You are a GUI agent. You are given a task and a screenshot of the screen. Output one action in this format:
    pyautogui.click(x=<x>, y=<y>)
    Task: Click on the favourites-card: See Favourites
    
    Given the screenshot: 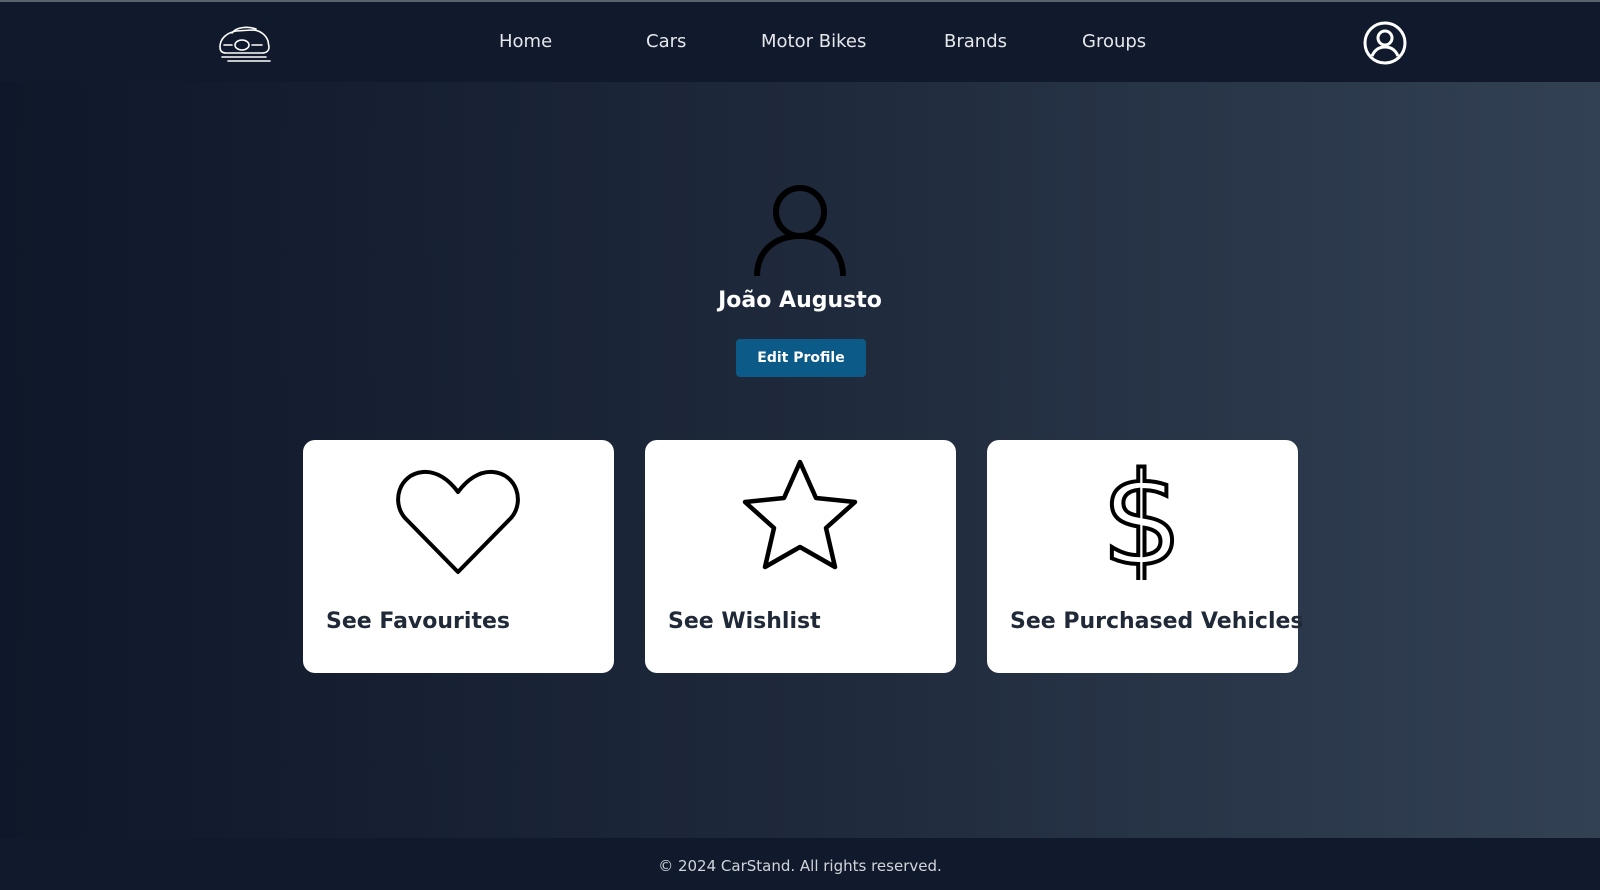 What is the action you would take?
    pyautogui.click(x=458, y=556)
    